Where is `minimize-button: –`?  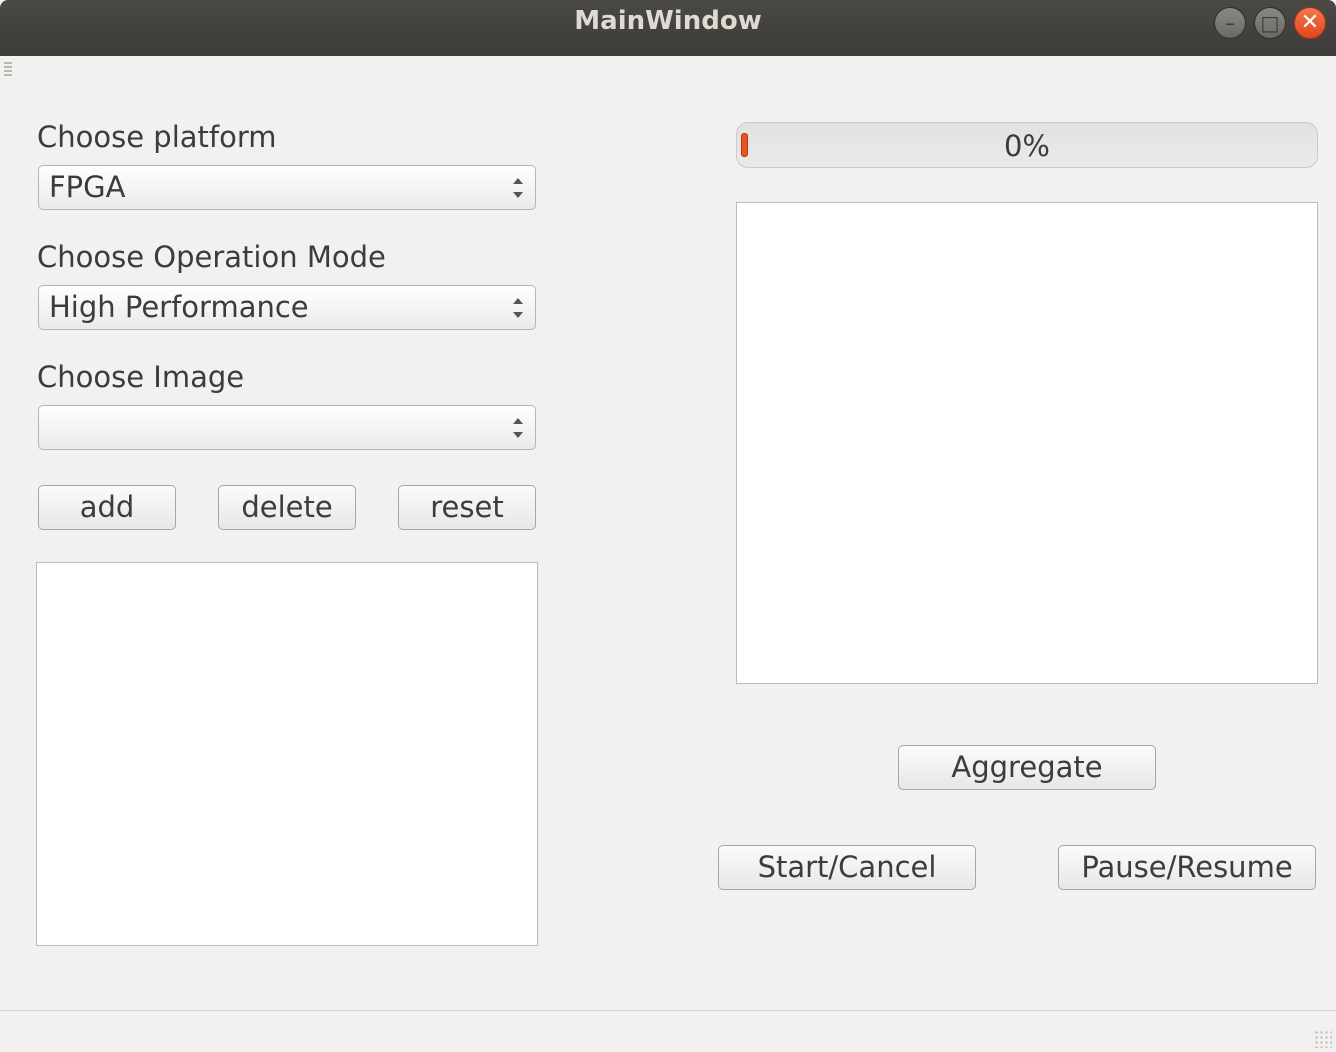 minimize-button: – is located at coordinates (1230, 23).